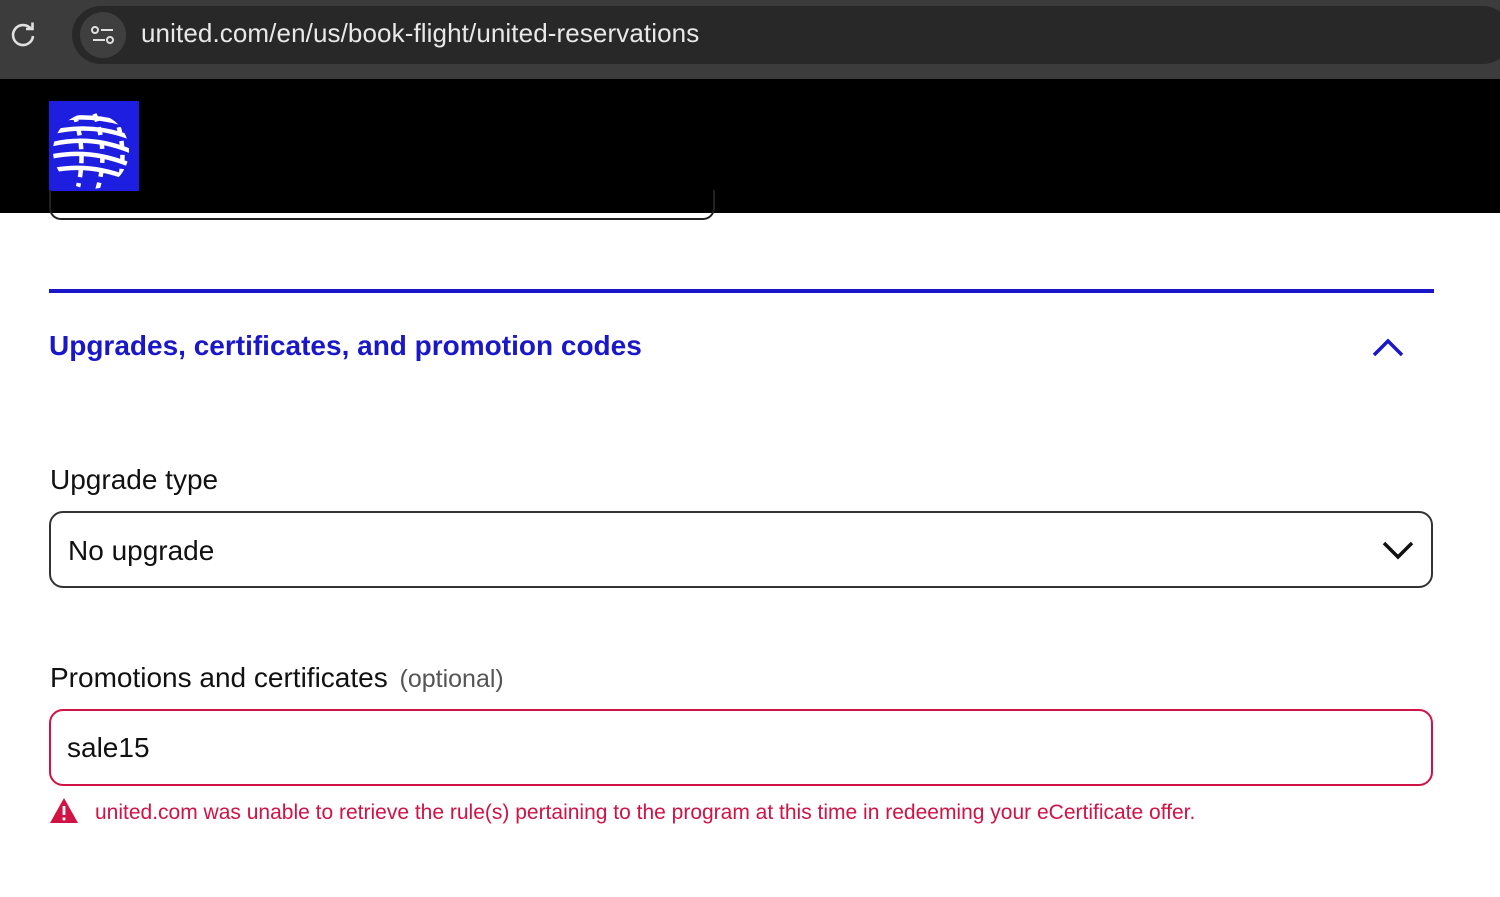 This screenshot has width=1500, height=897. I want to click on upgrade-type-value: No upgrade, so click(141, 550).